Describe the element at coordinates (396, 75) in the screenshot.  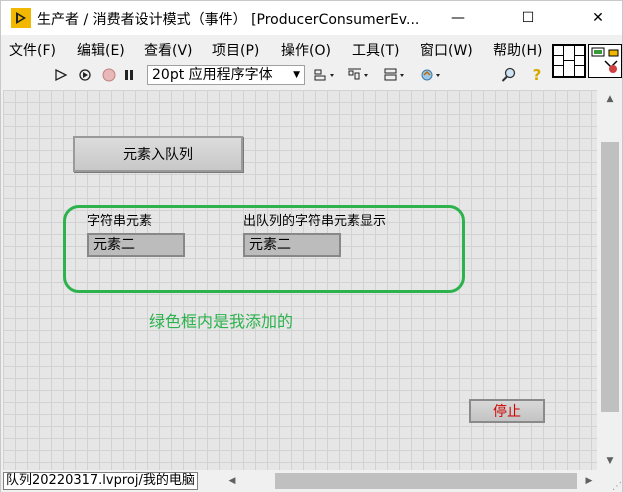
I see `resize-icon` at that location.